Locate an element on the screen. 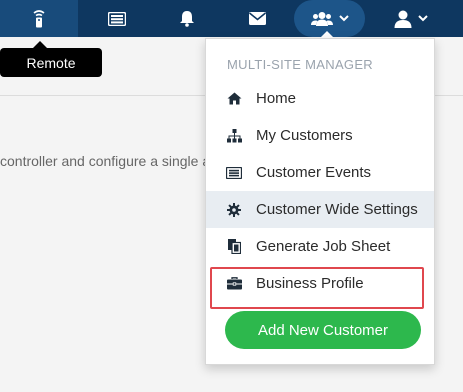 This screenshot has width=463, height=392. menu-item-label: Customer Wide Settings is located at coordinates (337, 209).